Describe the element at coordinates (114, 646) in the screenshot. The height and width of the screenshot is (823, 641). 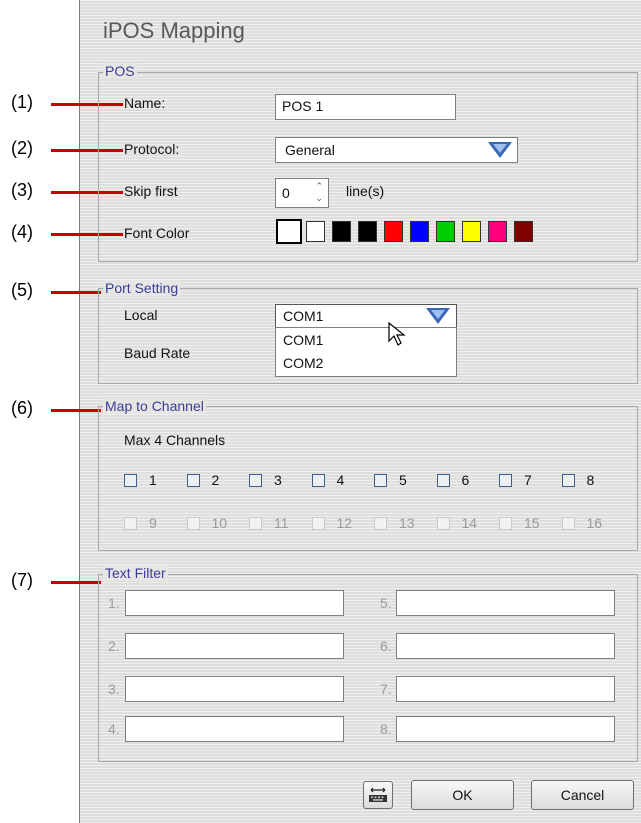
I see `filter-number-label: 2.` at that location.